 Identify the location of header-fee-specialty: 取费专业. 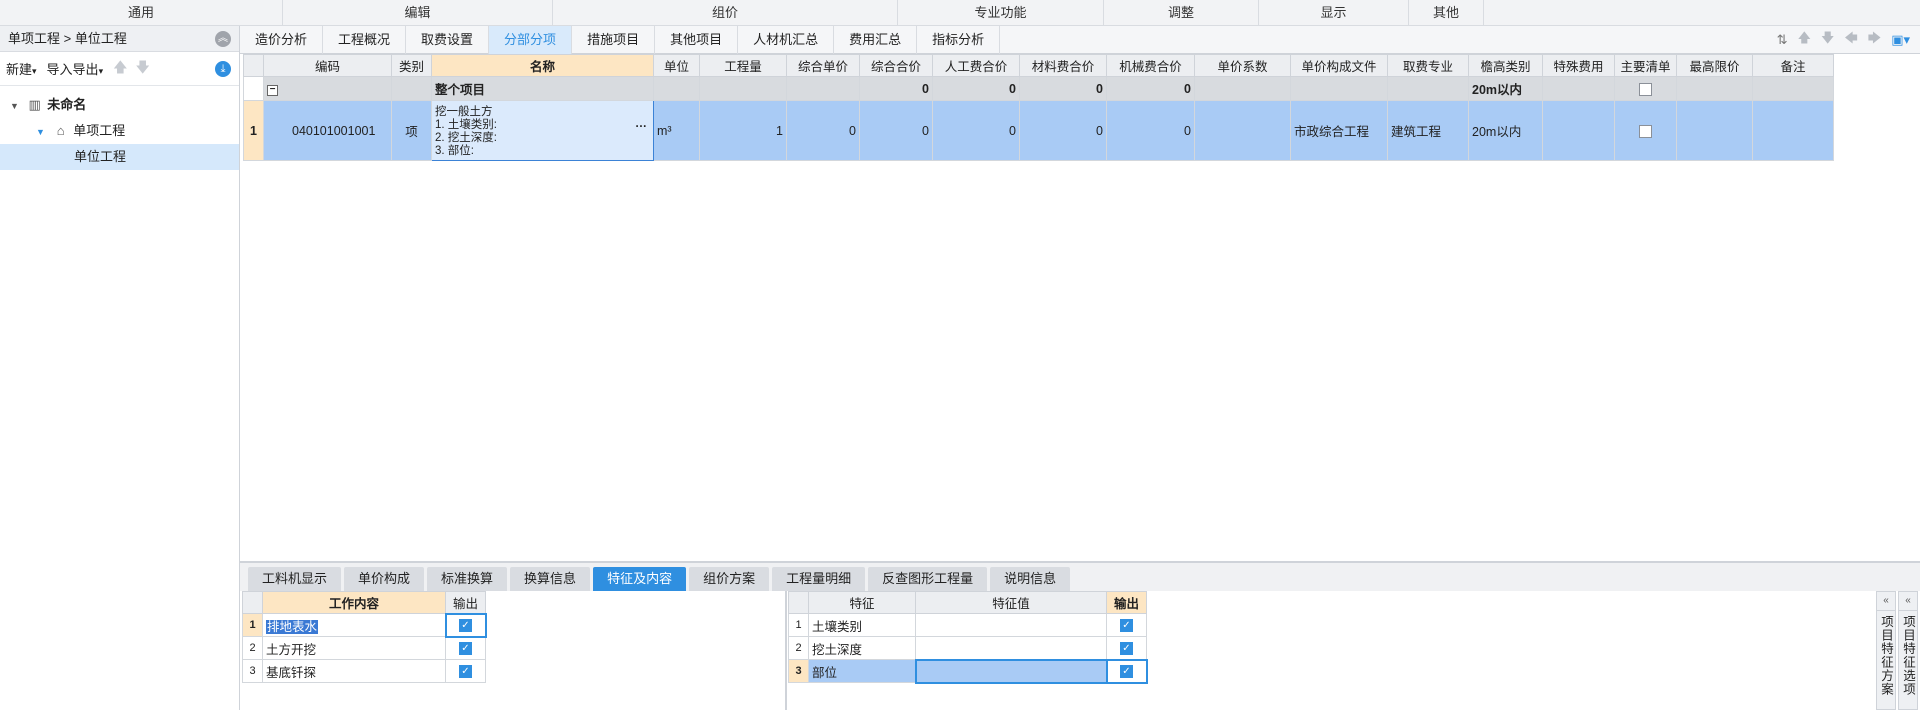
(1428, 65).